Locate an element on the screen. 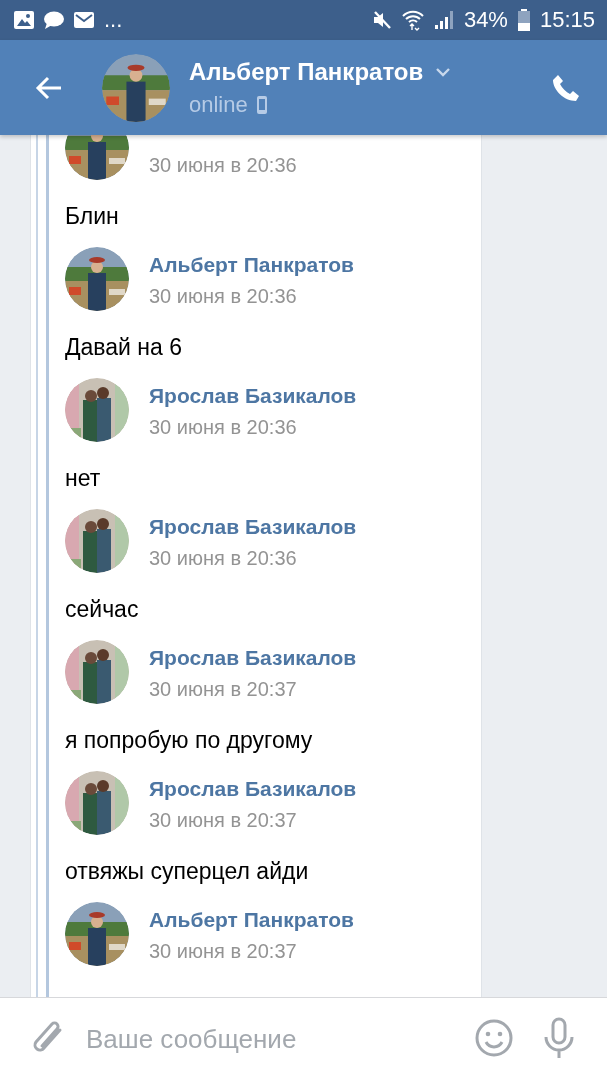 Image resolution: width=607 pixels, height=1080 pixels. wifi-icon is located at coordinates (412, 20).